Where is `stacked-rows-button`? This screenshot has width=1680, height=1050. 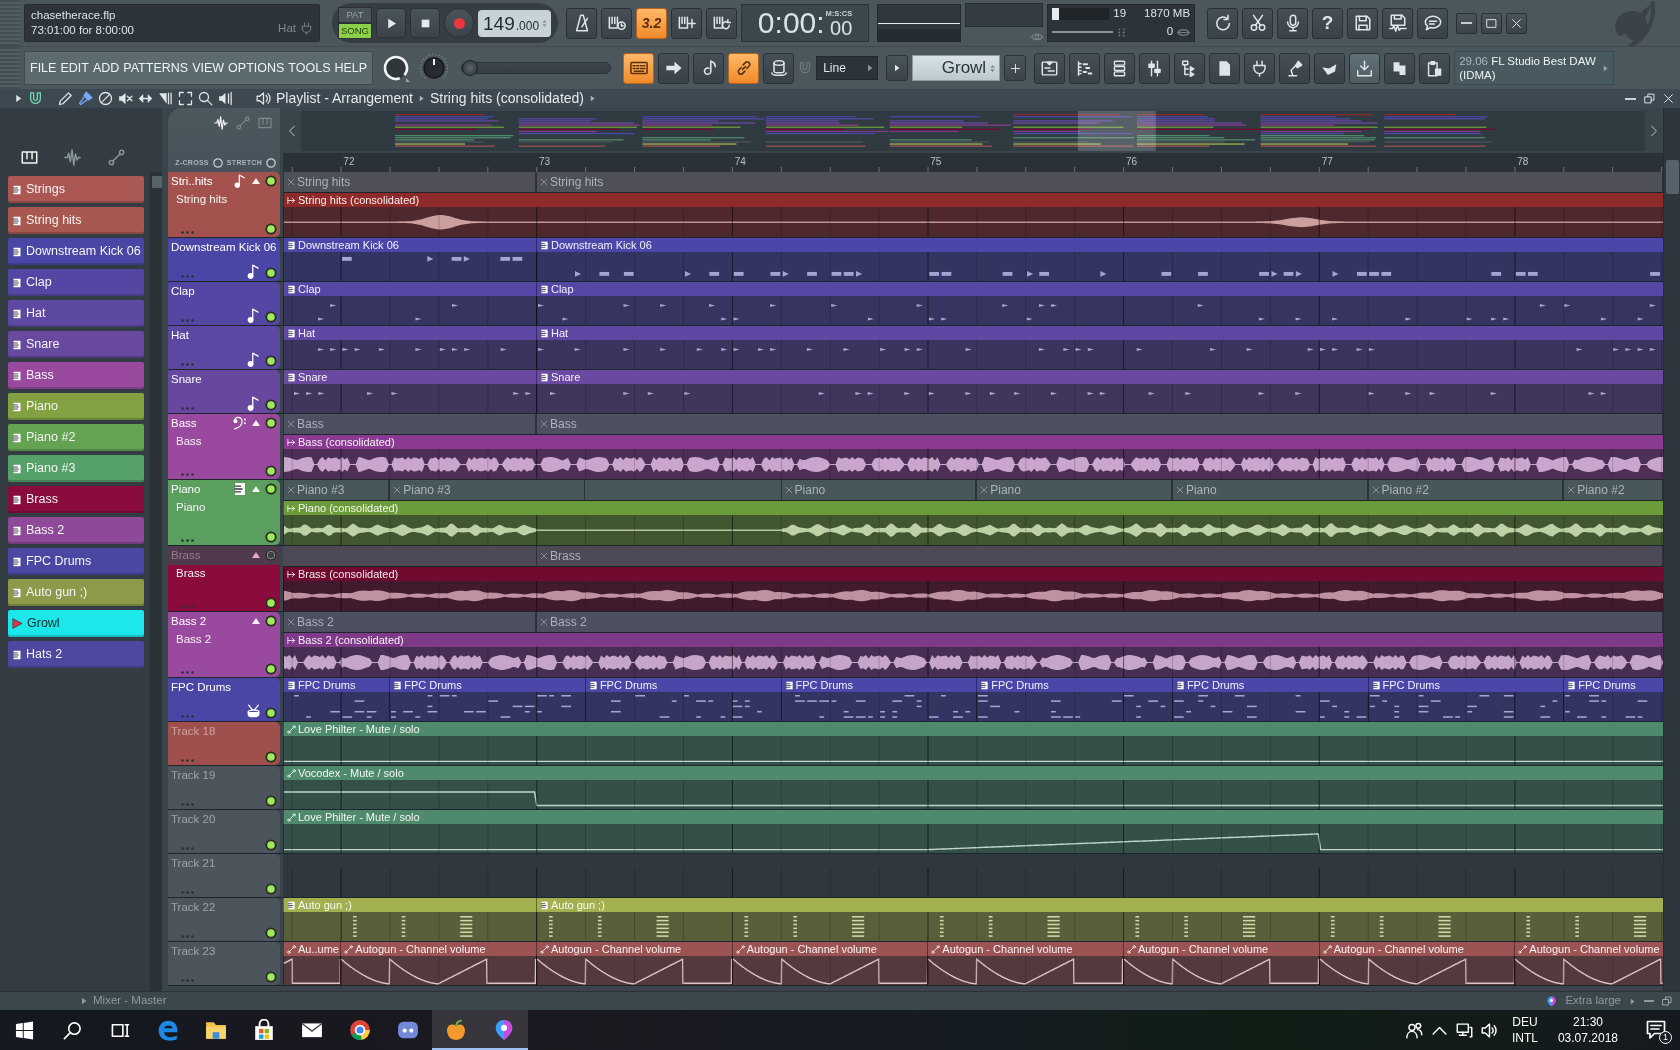 stacked-rows-button is located at coordinates (1120, 68).